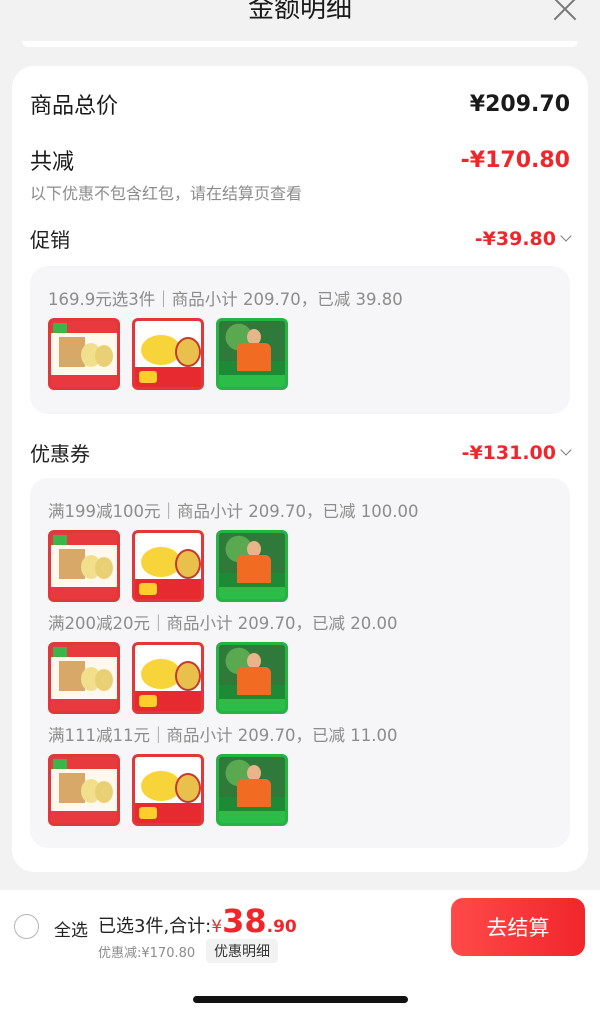 Image resolution: width=600 pixels, height=1014 pixels. What do you see at coordinates (60, 454) in the screenshot?
I see `coupon-label: 优惠券` at bounding box center [60, 454].